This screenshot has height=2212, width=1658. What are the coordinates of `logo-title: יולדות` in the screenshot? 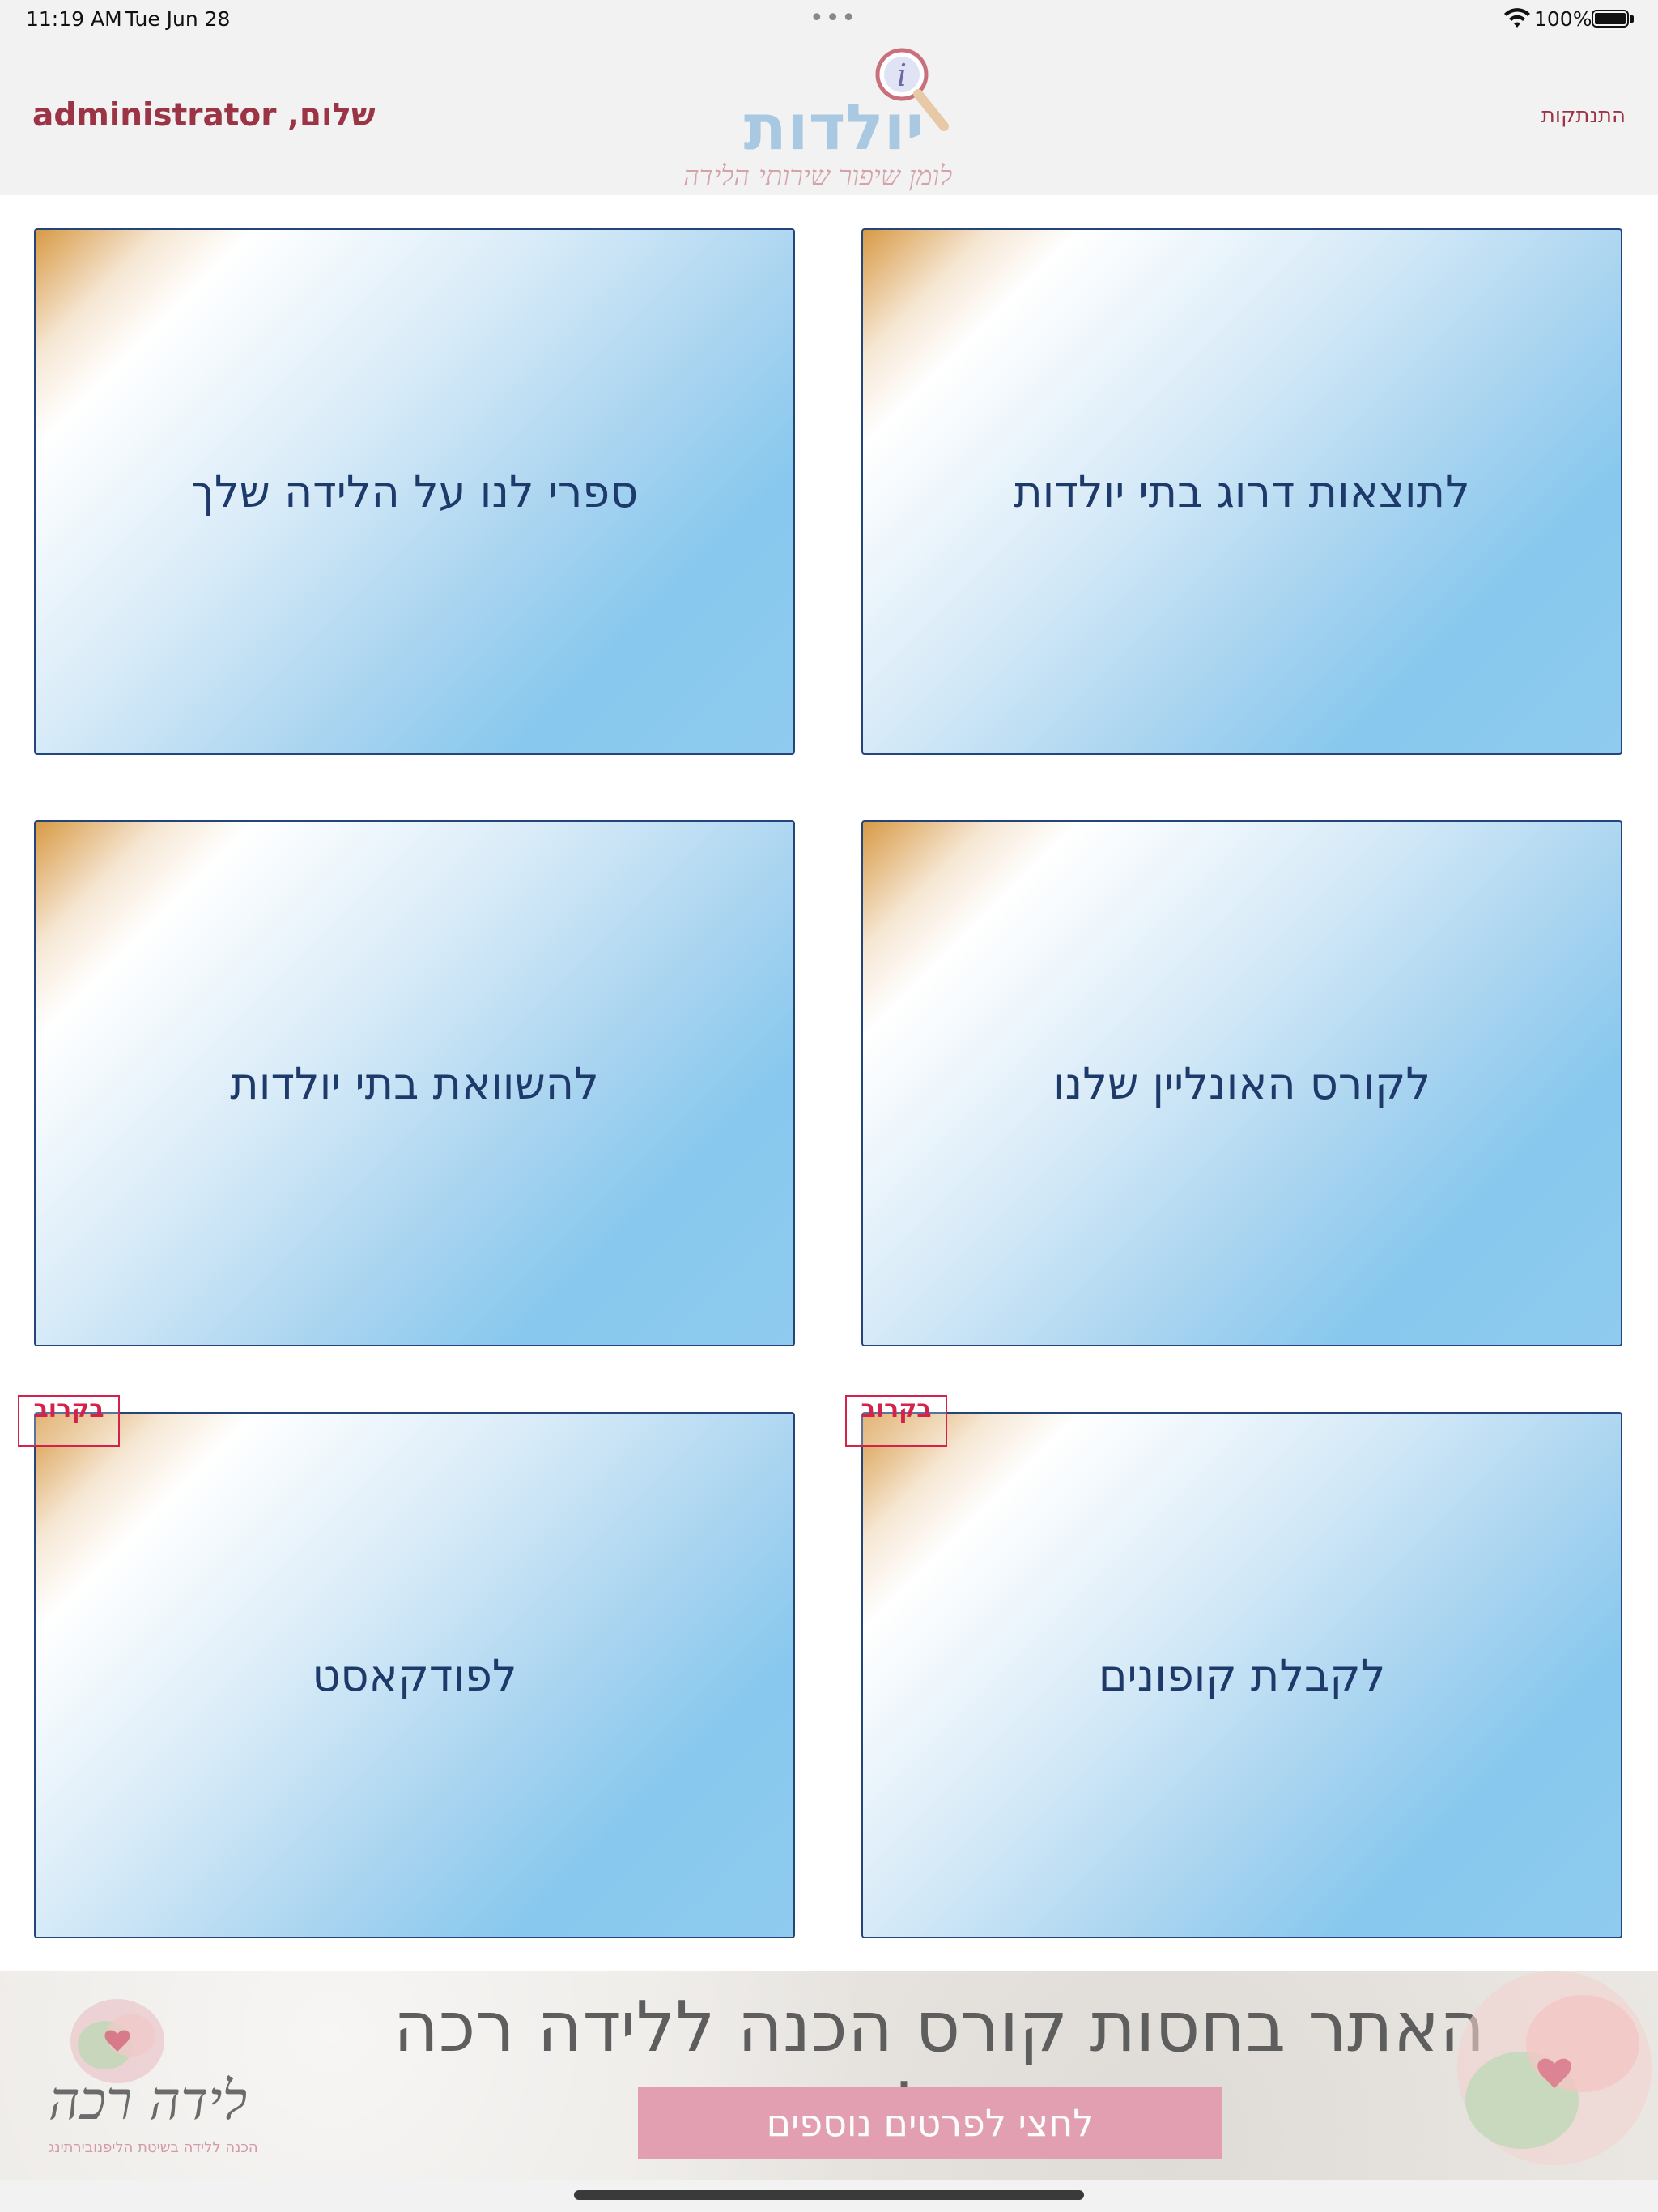 It's located at (834, 127).